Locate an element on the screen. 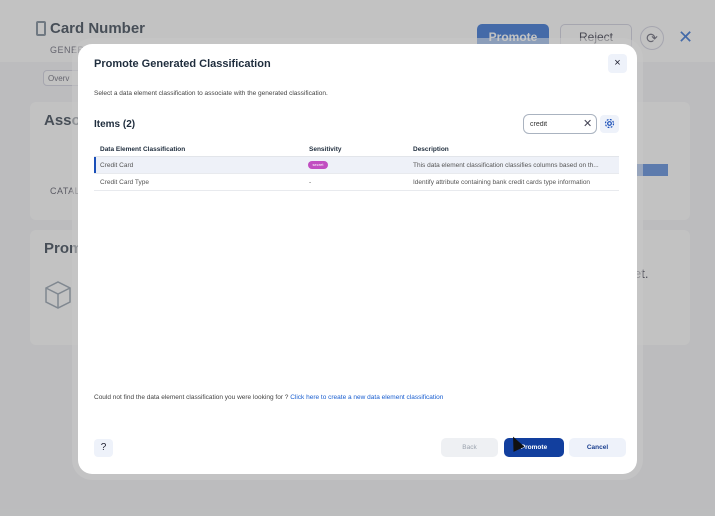 This screenshot has width=715, height=516. items-count: Items (2) is located at coordinates (115, 124).